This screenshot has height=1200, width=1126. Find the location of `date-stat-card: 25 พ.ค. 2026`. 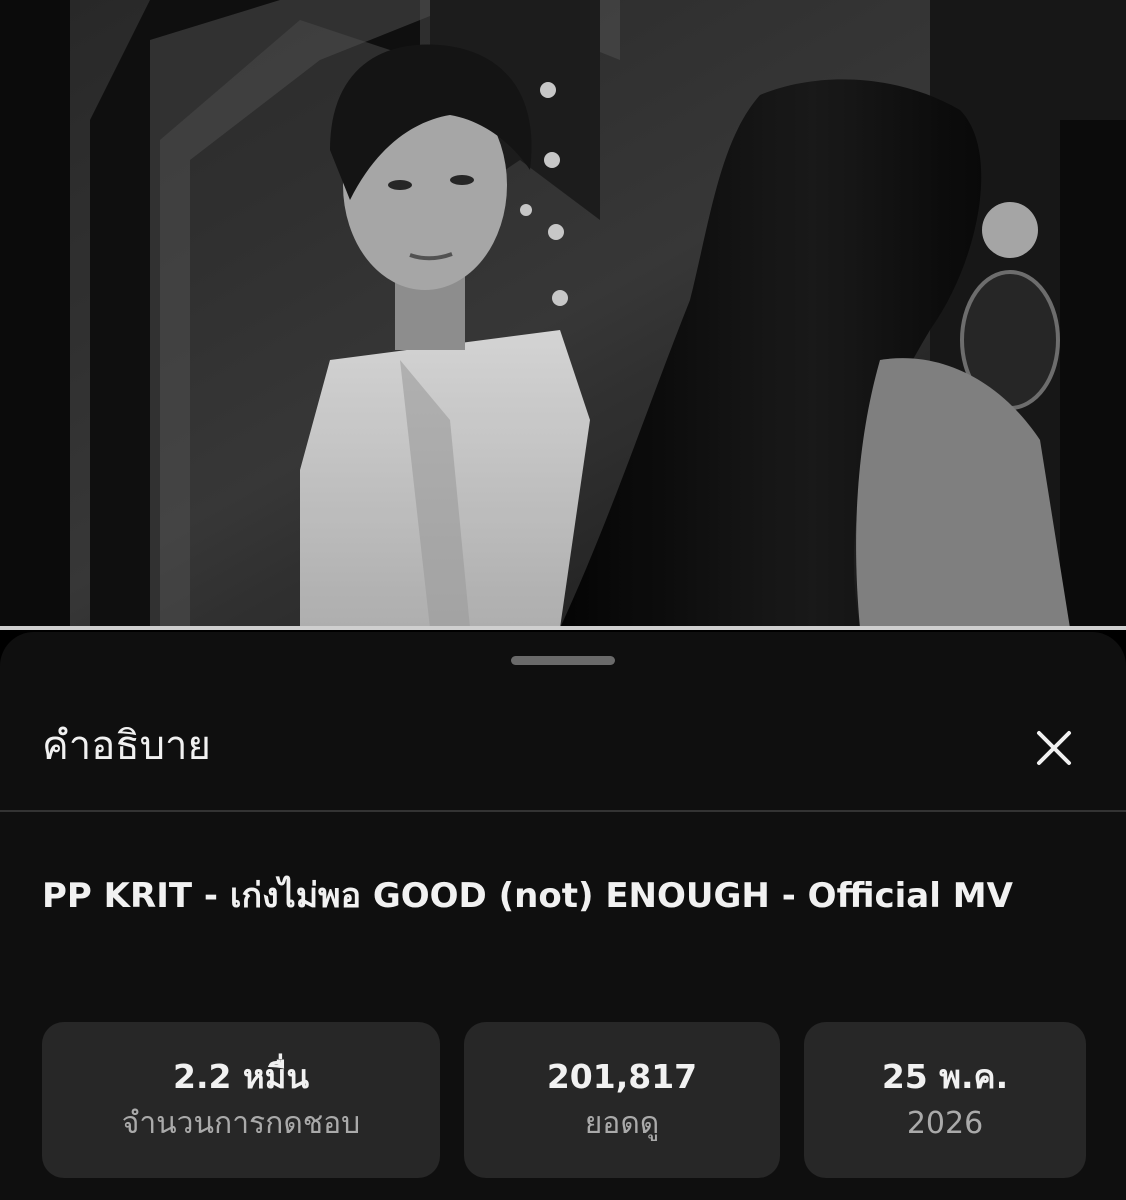

date-stat-card: 25 พ.ค. 2026 is located at coordinates (945, 1100).